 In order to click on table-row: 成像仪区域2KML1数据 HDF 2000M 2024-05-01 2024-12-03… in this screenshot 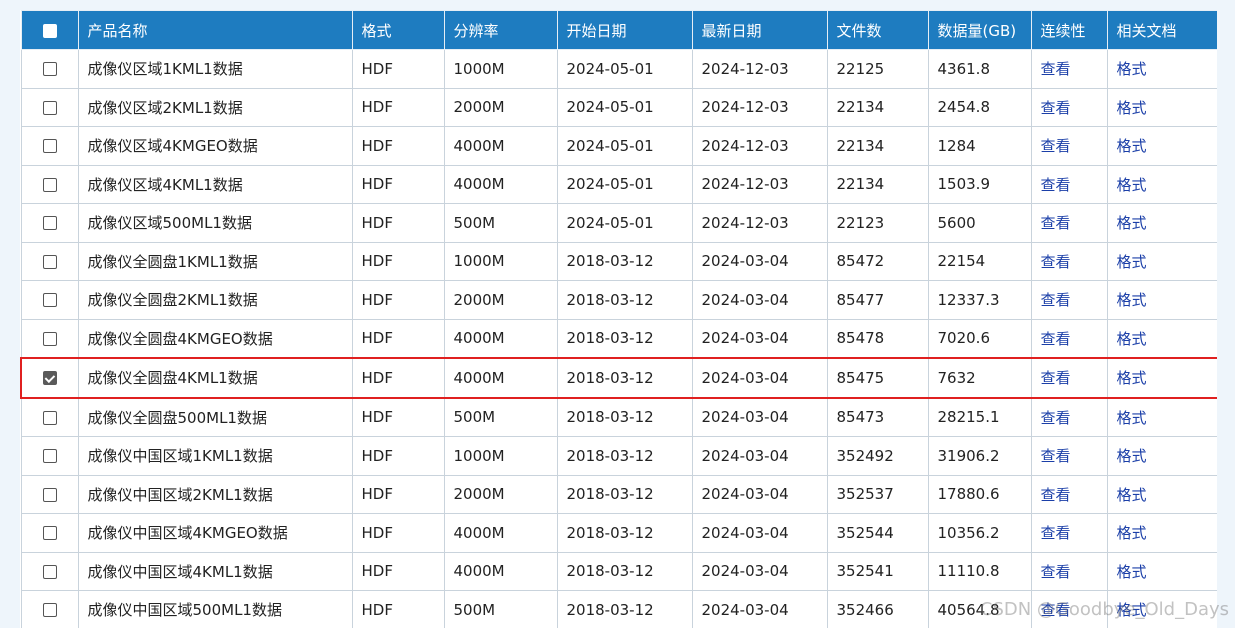, I will do `click(618, 107)`.